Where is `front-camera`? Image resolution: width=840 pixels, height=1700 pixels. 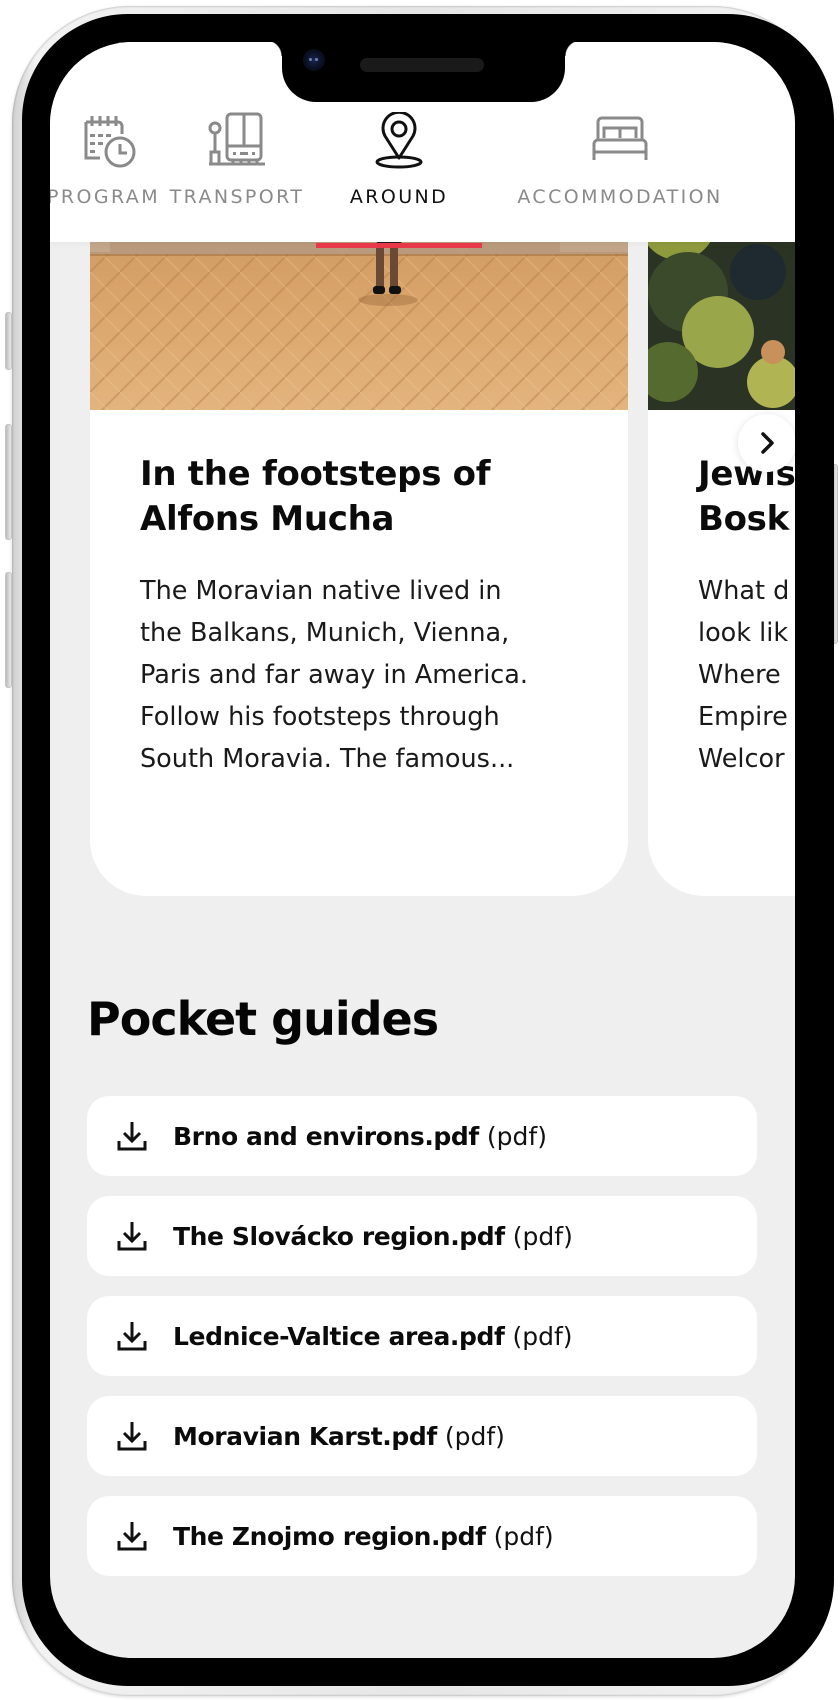
front-camera is located at coordinates (314, 60).